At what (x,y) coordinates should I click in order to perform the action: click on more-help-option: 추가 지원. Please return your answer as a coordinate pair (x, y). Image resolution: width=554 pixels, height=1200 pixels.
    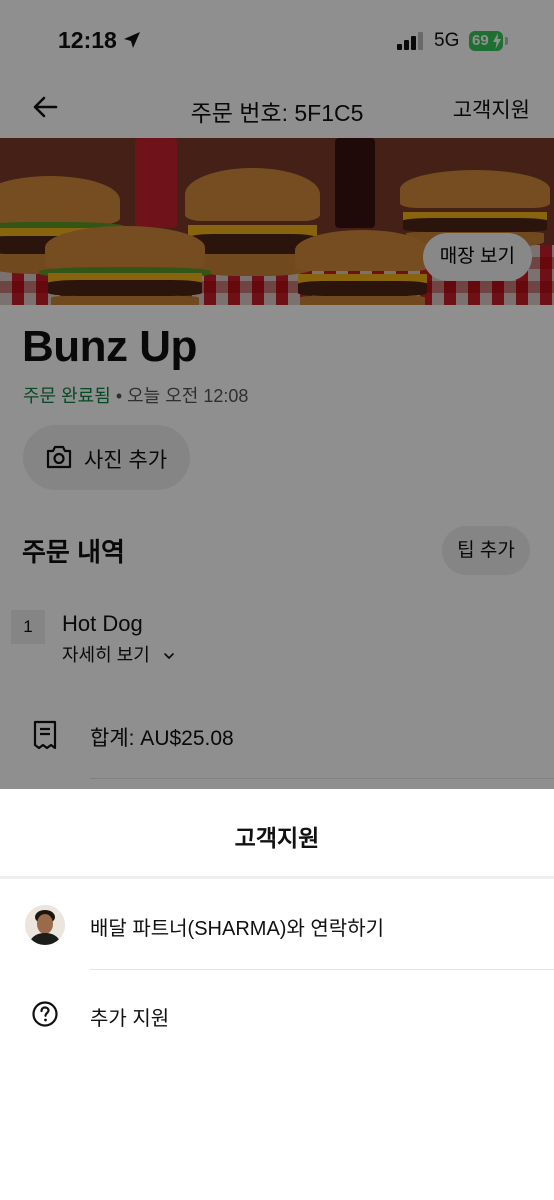
    Looking at the image, I should click on (277, 1014).